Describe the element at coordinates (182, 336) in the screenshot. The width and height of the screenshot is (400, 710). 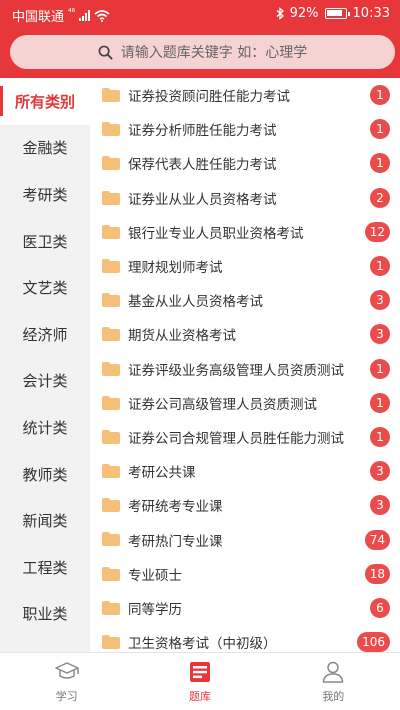
I see `list-item-name: 期货从业资格考试` at that location.